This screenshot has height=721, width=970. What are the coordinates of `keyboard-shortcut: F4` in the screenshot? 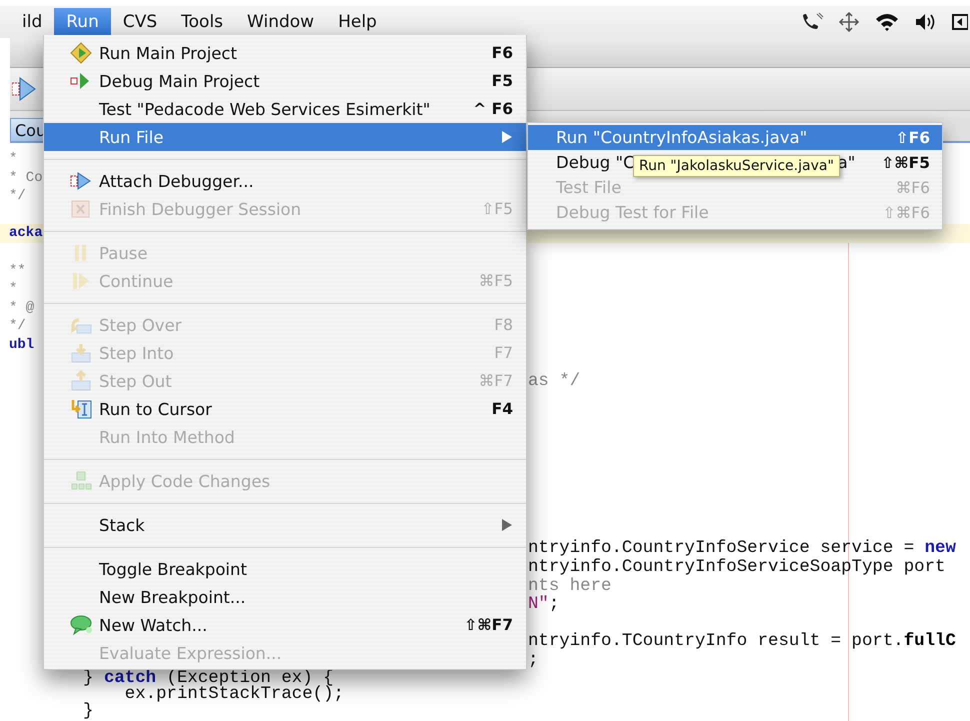 It's located at (502, 409).